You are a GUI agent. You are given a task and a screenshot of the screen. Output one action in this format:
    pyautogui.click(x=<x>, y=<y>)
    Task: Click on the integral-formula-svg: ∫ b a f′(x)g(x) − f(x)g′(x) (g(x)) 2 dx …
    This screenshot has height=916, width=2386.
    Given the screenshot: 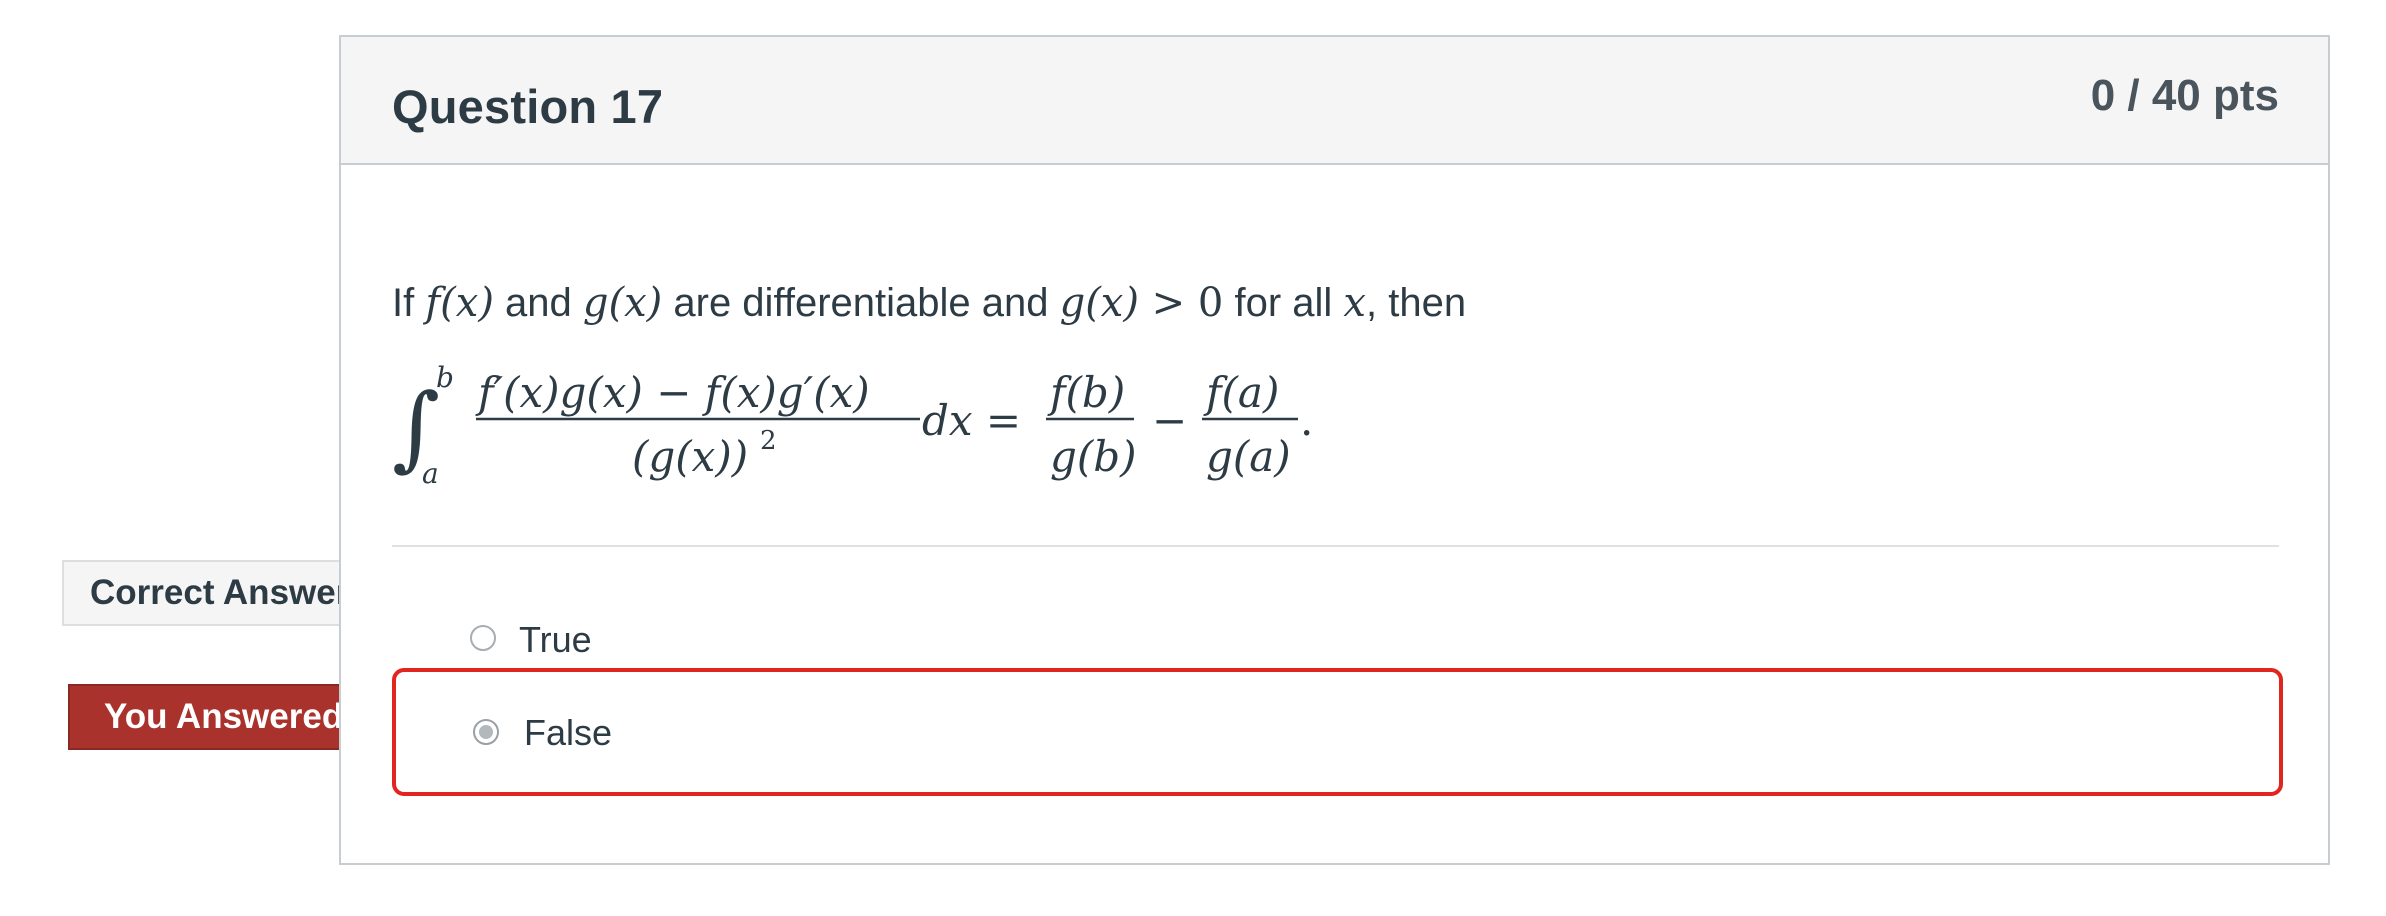 What is the action you would take?
    pyautogui.click(x=852, y=425)
    